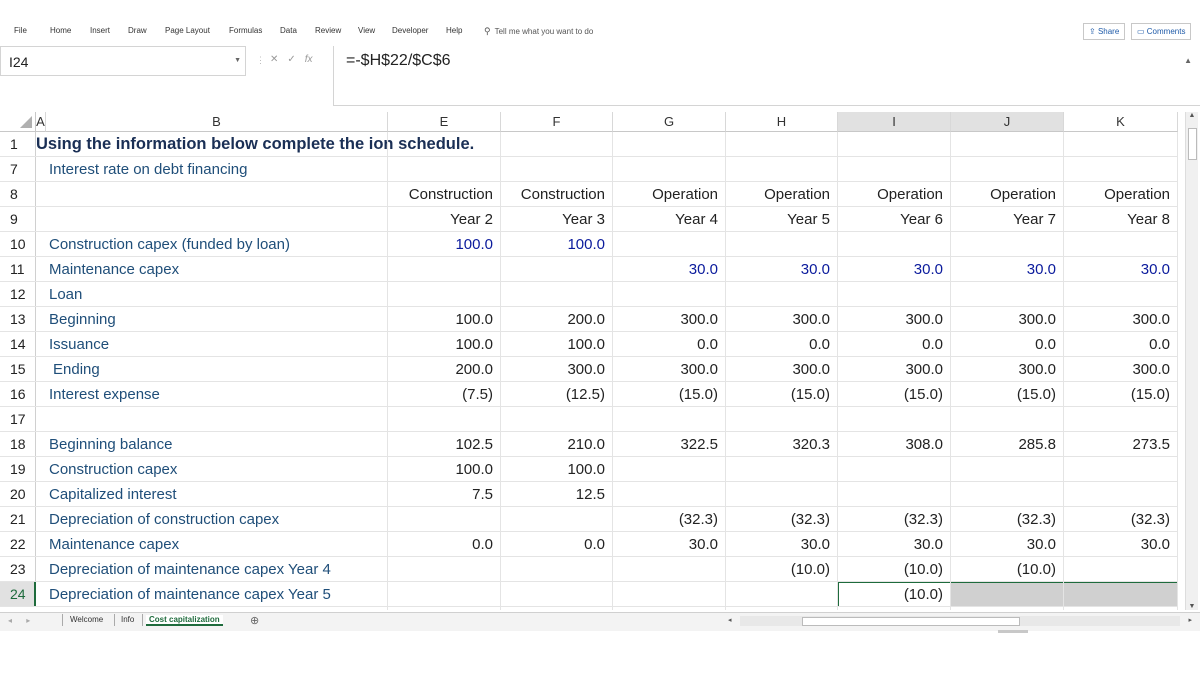  What do you see at coordinates (79, 344) in the screenshot?
I see `row-label: Issuance` at bounding box center [79, 344].